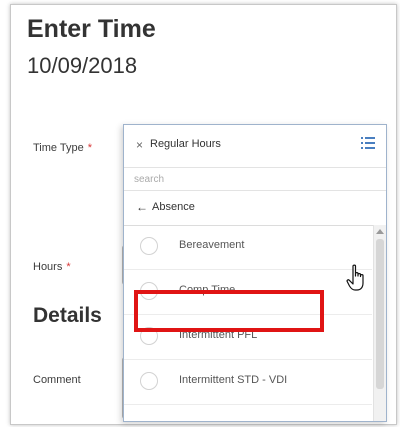 This screenshot has width=400, height=427. I want to click on time-type-label-text: Time Type, so click(58, 148).